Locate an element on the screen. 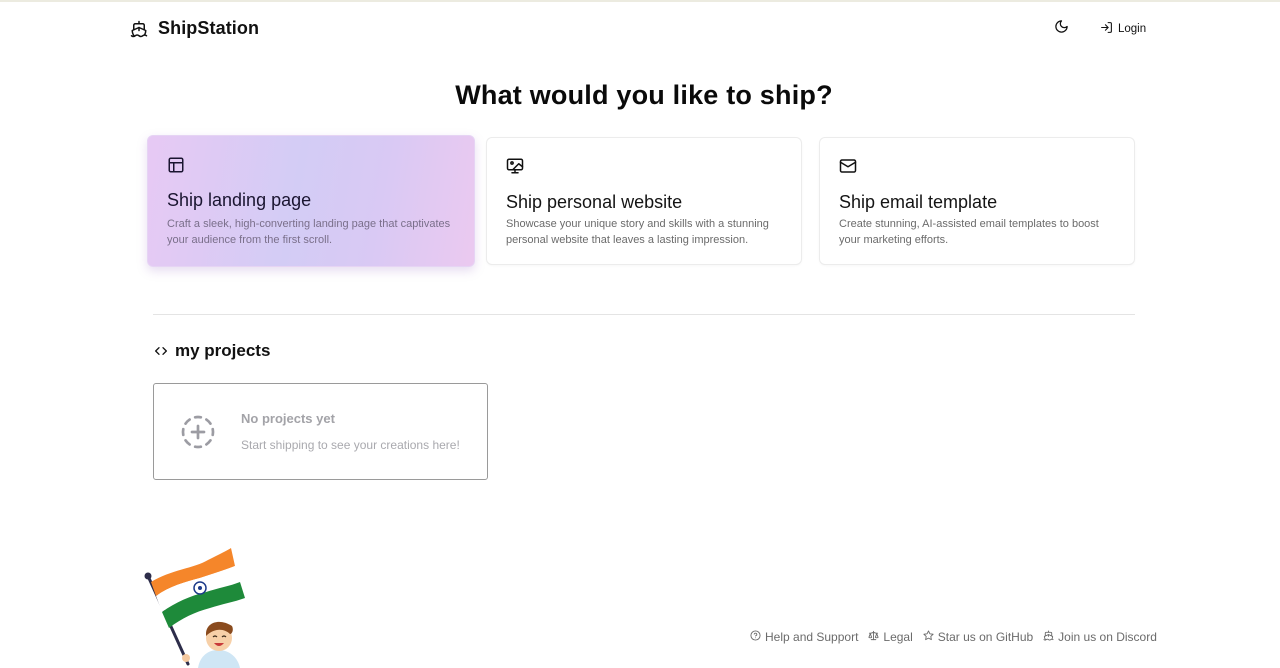 The image size is (1280, 668). card-title: Ship landing page is located at coordinates (239, 200).